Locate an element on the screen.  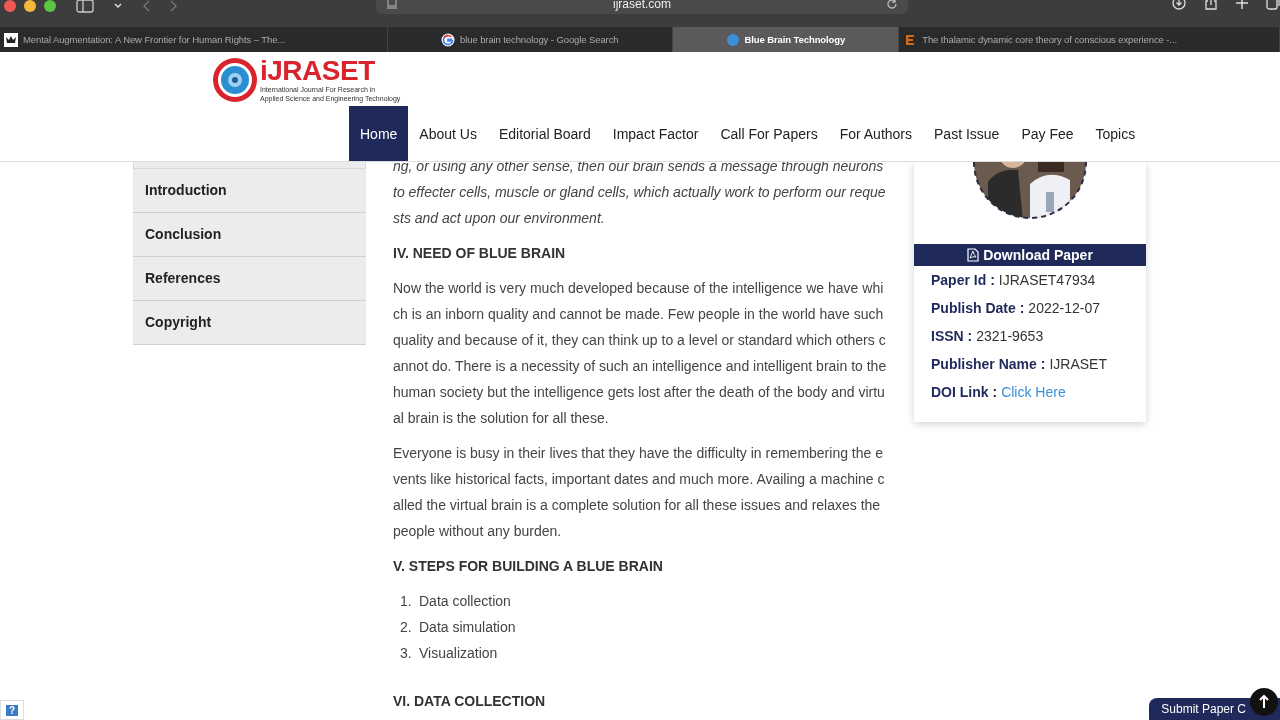
paragraph: Now the world is very much developed because of the intelligence we have which is an inborn quality and cannot be made. Few people in the world have such quality and because of it, they can think up to a level or standard which others cannot do. There is a necessity of such an intelligence and intelligent brain to the human society but the intelligence gets lost after the death of the body and virtual brain is the solution for all these. is located at coordinates (640, 353).